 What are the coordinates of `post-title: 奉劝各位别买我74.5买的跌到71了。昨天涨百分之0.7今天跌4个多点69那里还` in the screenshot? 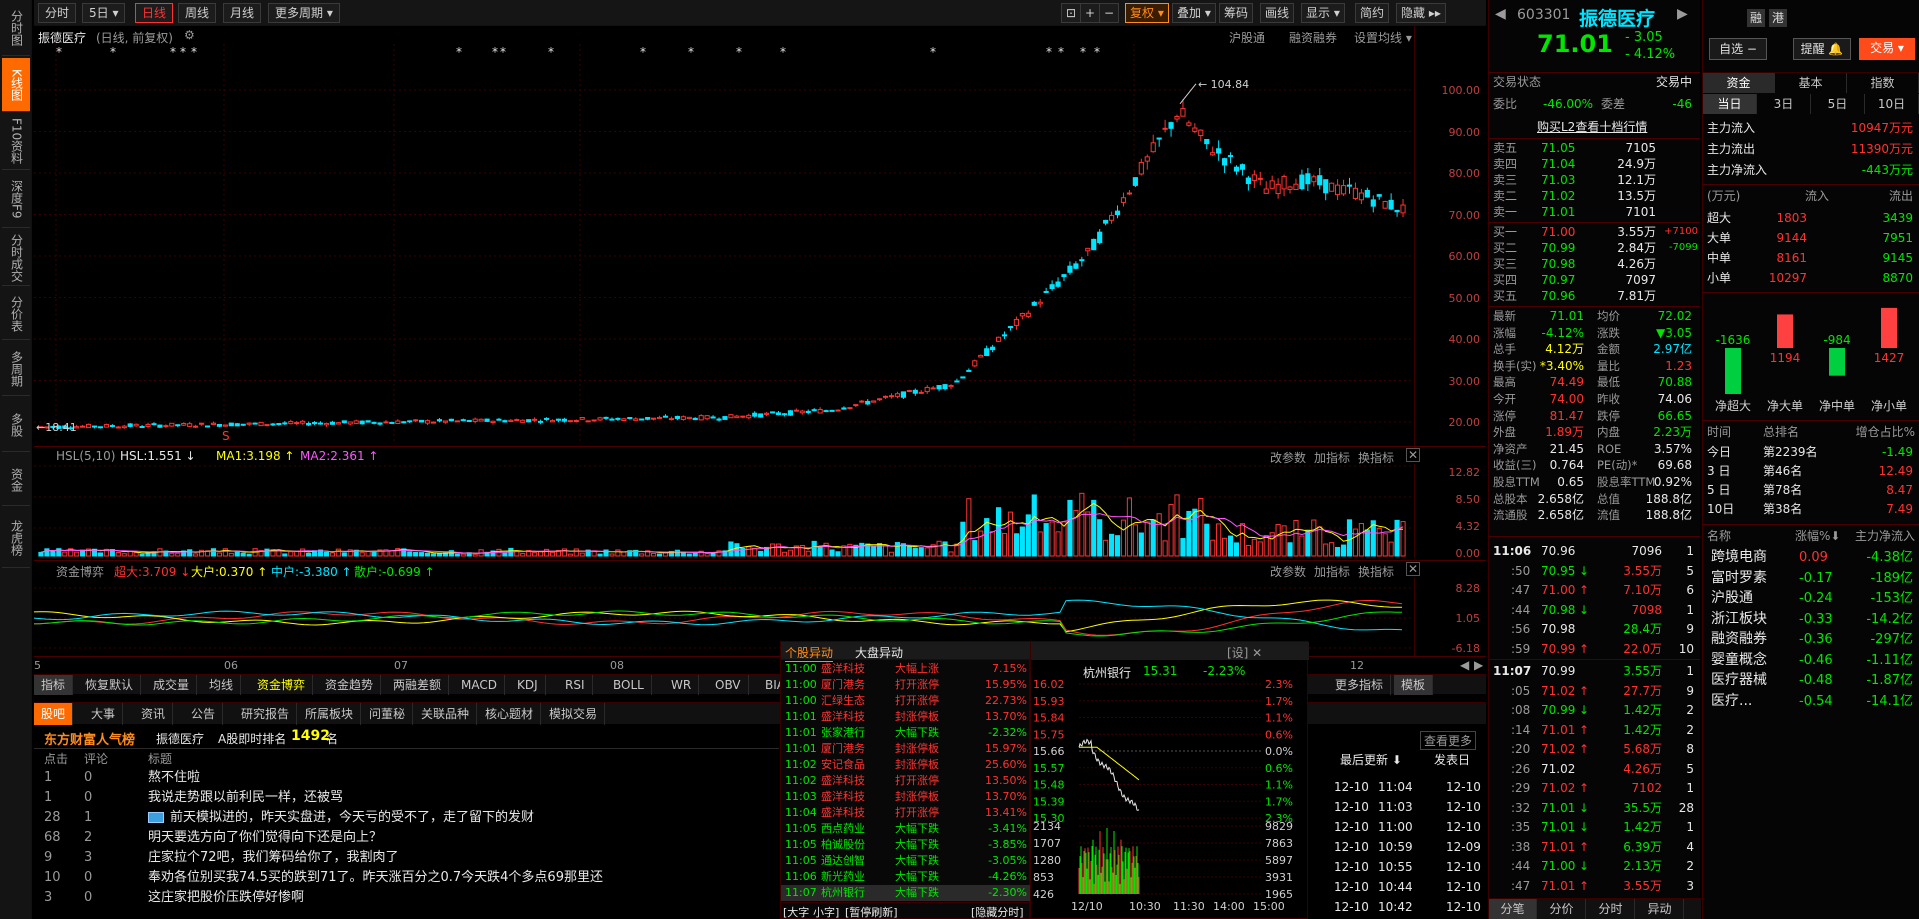 It's located at (375, 877).